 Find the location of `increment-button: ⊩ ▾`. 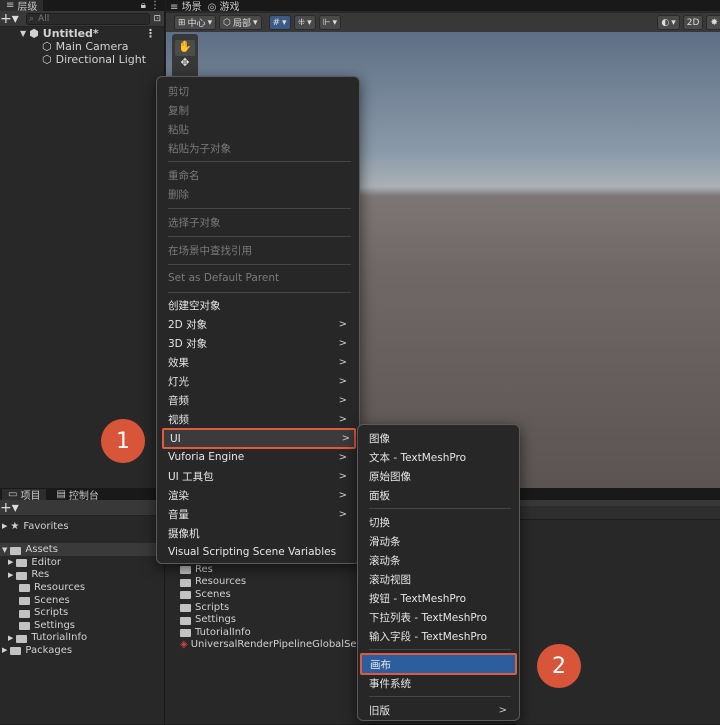

increment-button: ⊩ ▾ is located at coordinates (330, 22).